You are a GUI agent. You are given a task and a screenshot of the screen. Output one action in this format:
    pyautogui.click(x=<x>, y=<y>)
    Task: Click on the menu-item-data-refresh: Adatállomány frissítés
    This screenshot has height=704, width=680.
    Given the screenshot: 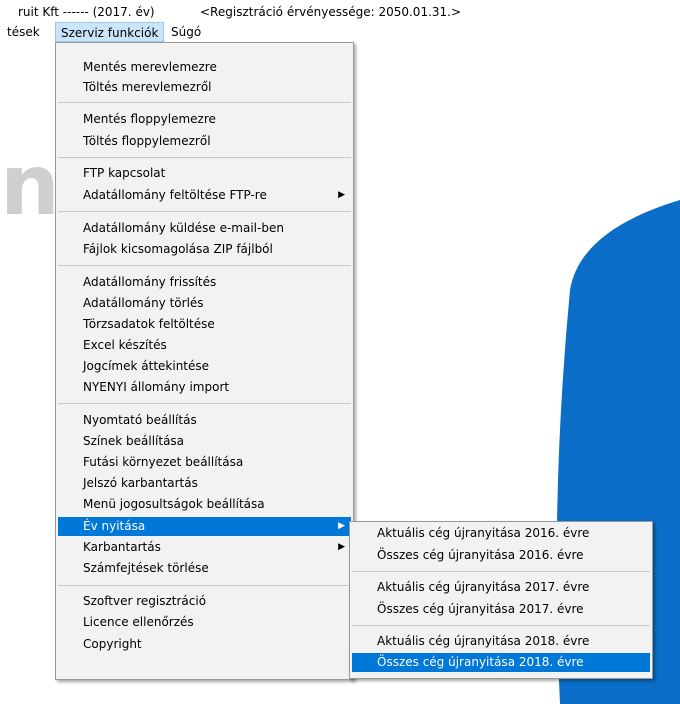 What is the action you would take?
    pyautogui.click(x=204, y=282)
    